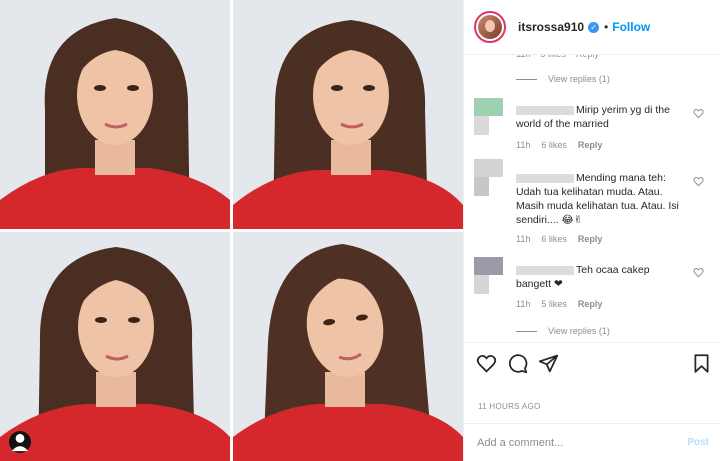  What do you see at coordinates (554, 304) in the screenshot?
I see `comment-likes: 5 likes` at bounding box center [554, 304].